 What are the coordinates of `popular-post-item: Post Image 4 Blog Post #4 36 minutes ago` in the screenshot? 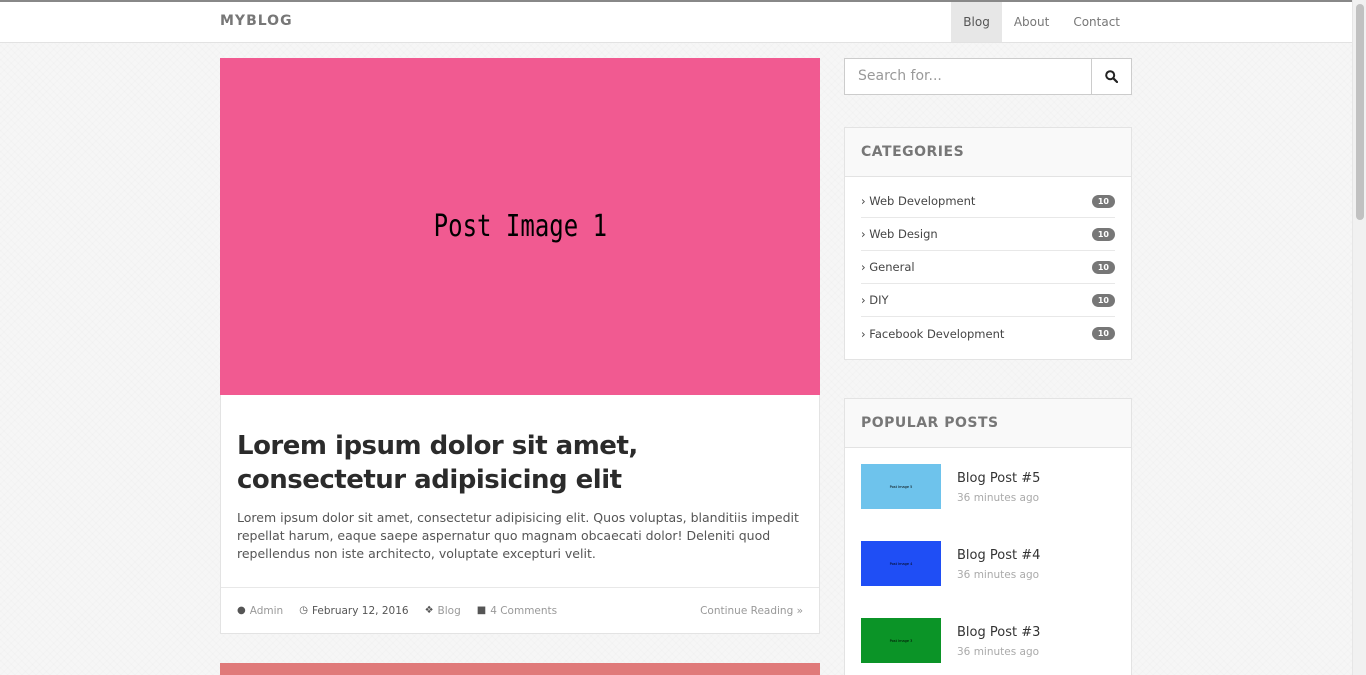 It's located at (988, 579).